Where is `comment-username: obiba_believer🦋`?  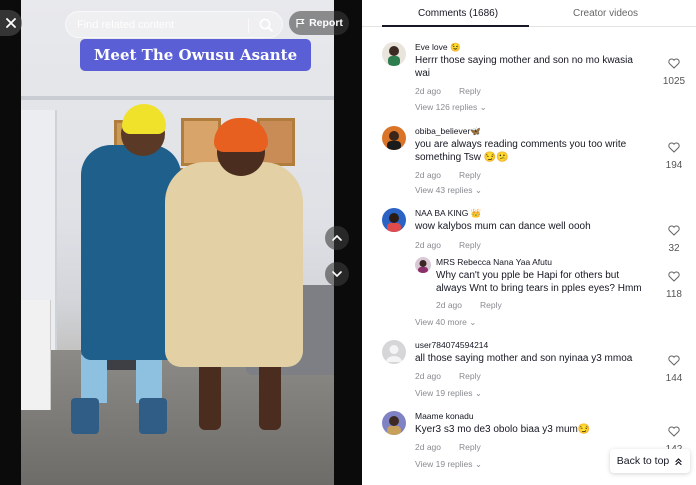
comment-username: obiba_believer🦋 is located at coordinates (448, 131).